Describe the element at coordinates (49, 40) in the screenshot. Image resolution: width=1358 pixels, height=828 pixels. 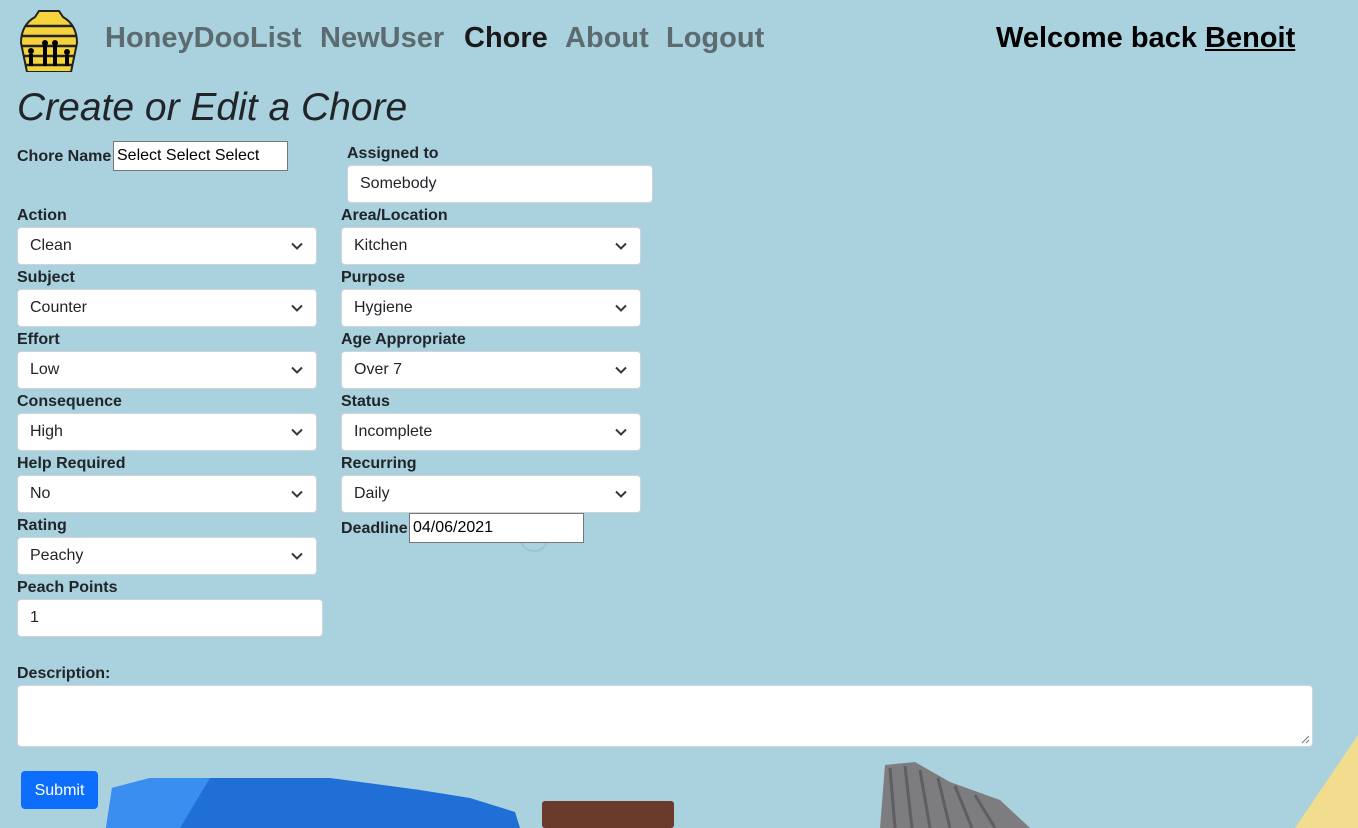
I see `honeydoolist-logo-icon` at that location.